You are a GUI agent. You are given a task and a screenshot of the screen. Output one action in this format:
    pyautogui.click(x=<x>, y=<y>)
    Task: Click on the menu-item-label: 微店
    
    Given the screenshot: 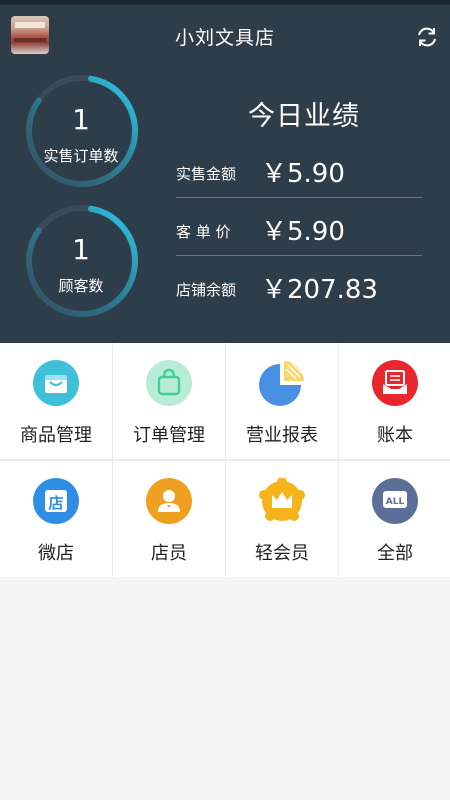 What is the action you would take?
    pyautogui.click(x=56, y=553)
    